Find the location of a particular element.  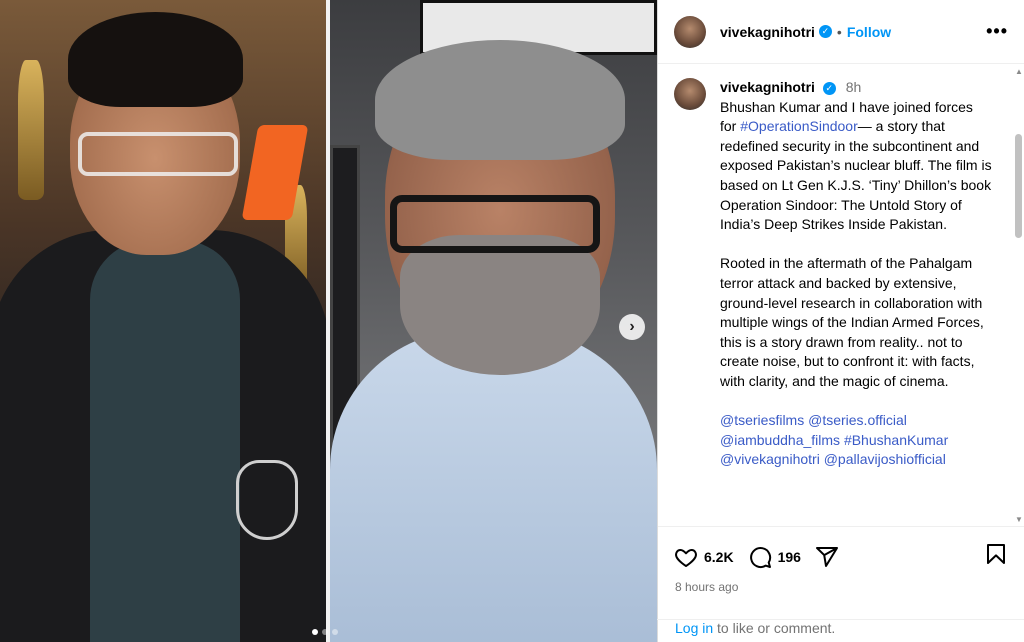

shirt-shape is located at coordinates (165, 441).